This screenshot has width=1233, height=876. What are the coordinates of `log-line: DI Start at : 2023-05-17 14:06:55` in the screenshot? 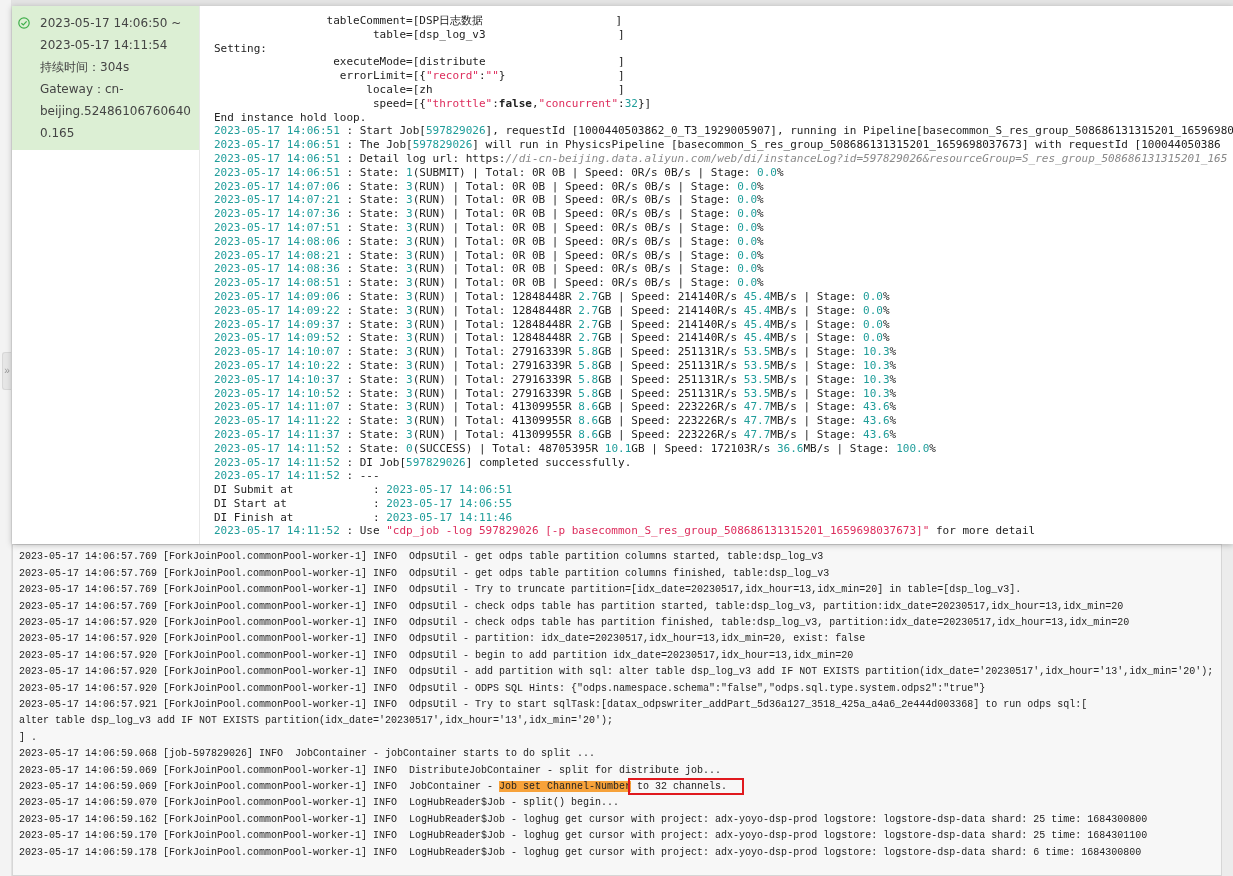 It's located at (363, 503).